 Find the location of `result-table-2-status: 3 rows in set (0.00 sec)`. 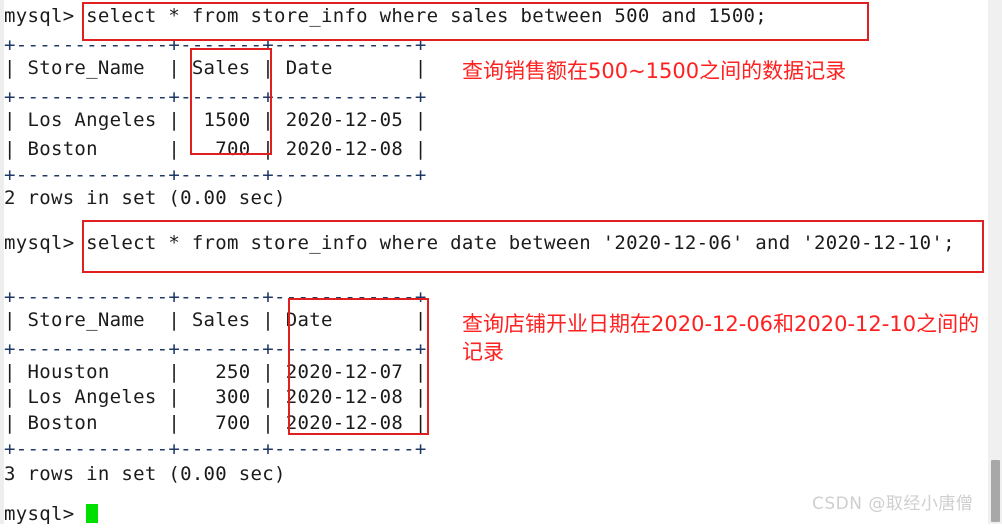

result-table-2-status: 3 rows in set (0.00 sec) is located at coordinates (145, 474).